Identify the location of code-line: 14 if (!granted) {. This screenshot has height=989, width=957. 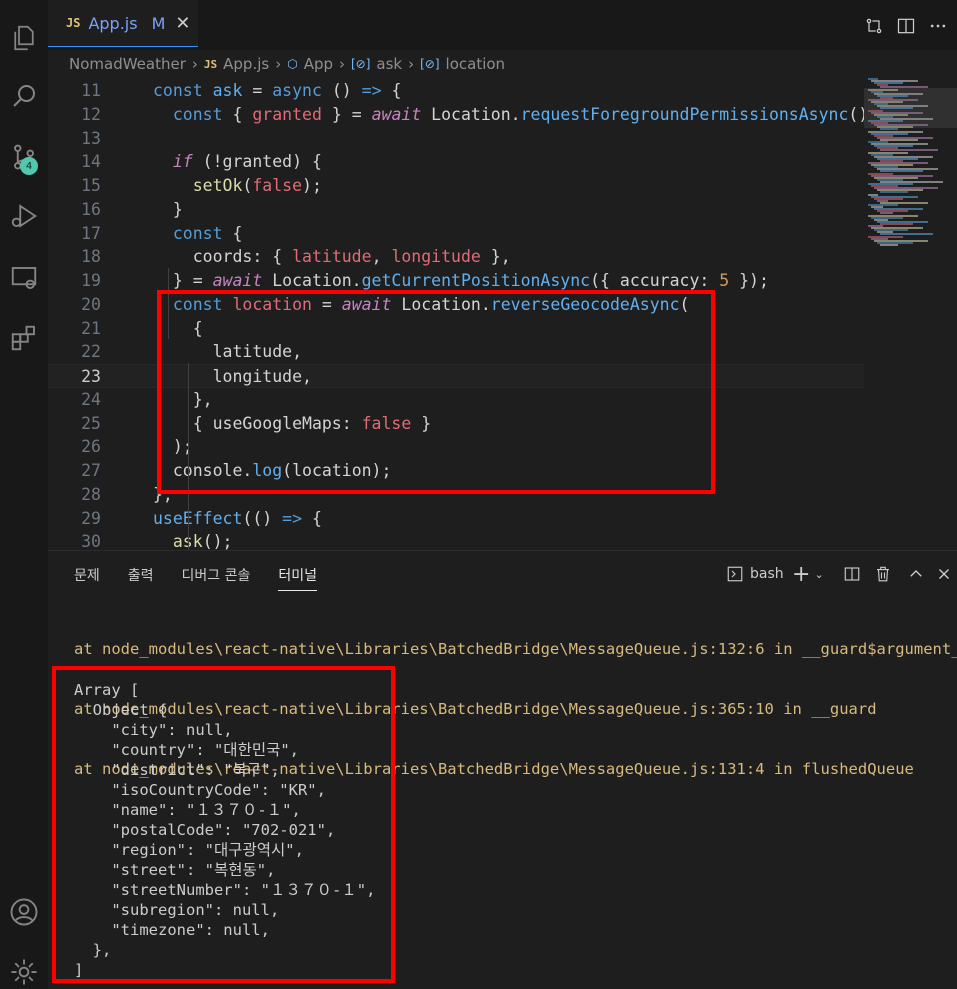
(456, 162).